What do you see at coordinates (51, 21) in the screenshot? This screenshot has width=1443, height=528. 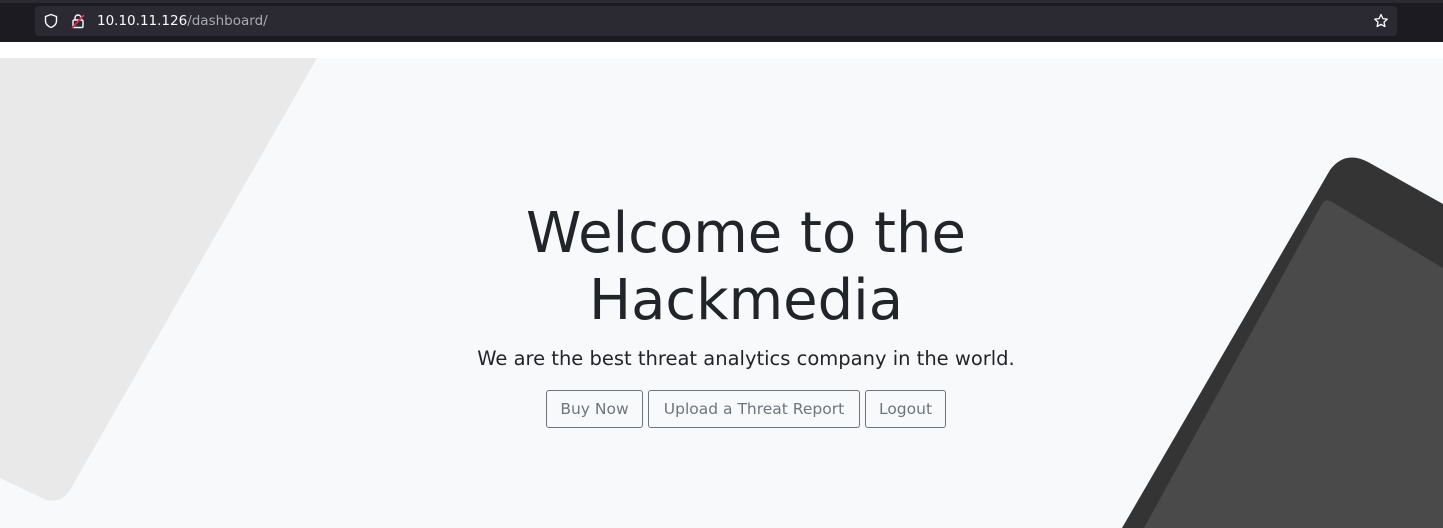 I see `shield-icon` at bounding box center [51, 21].